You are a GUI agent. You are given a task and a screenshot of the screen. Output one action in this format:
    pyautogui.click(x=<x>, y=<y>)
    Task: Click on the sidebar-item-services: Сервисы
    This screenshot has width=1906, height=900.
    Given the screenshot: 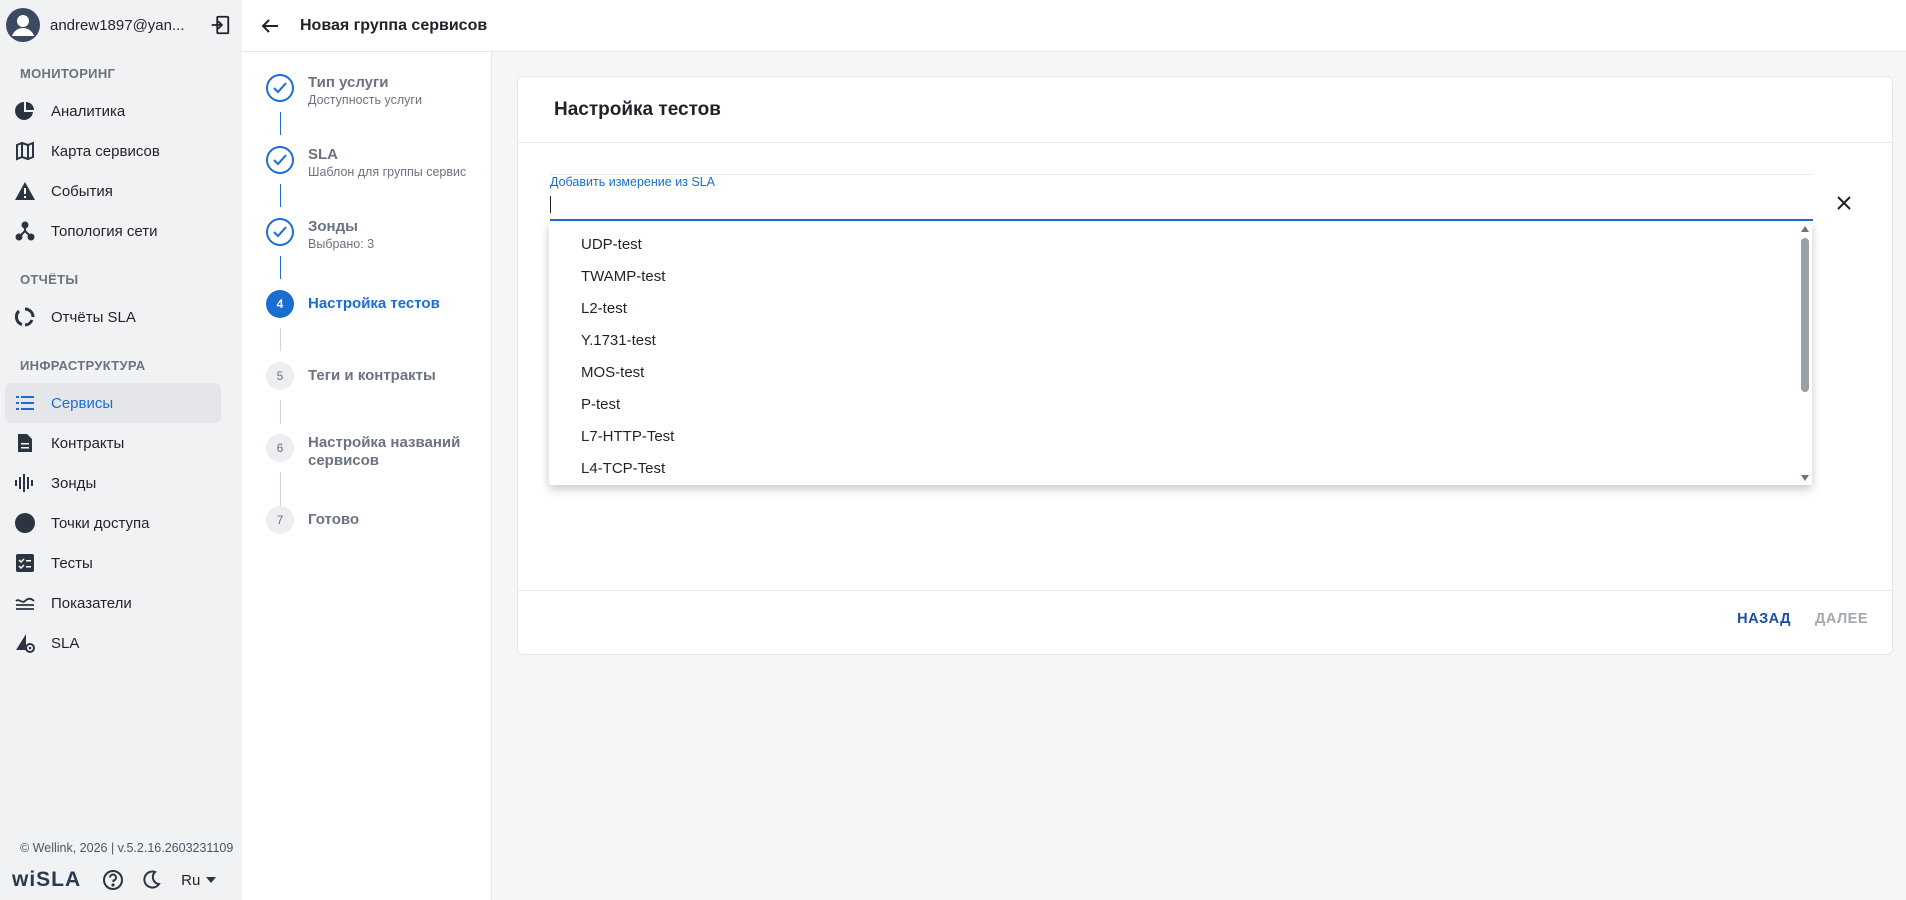 What is the action you would take?
    pyautogui.click(x=113, y=403)
    